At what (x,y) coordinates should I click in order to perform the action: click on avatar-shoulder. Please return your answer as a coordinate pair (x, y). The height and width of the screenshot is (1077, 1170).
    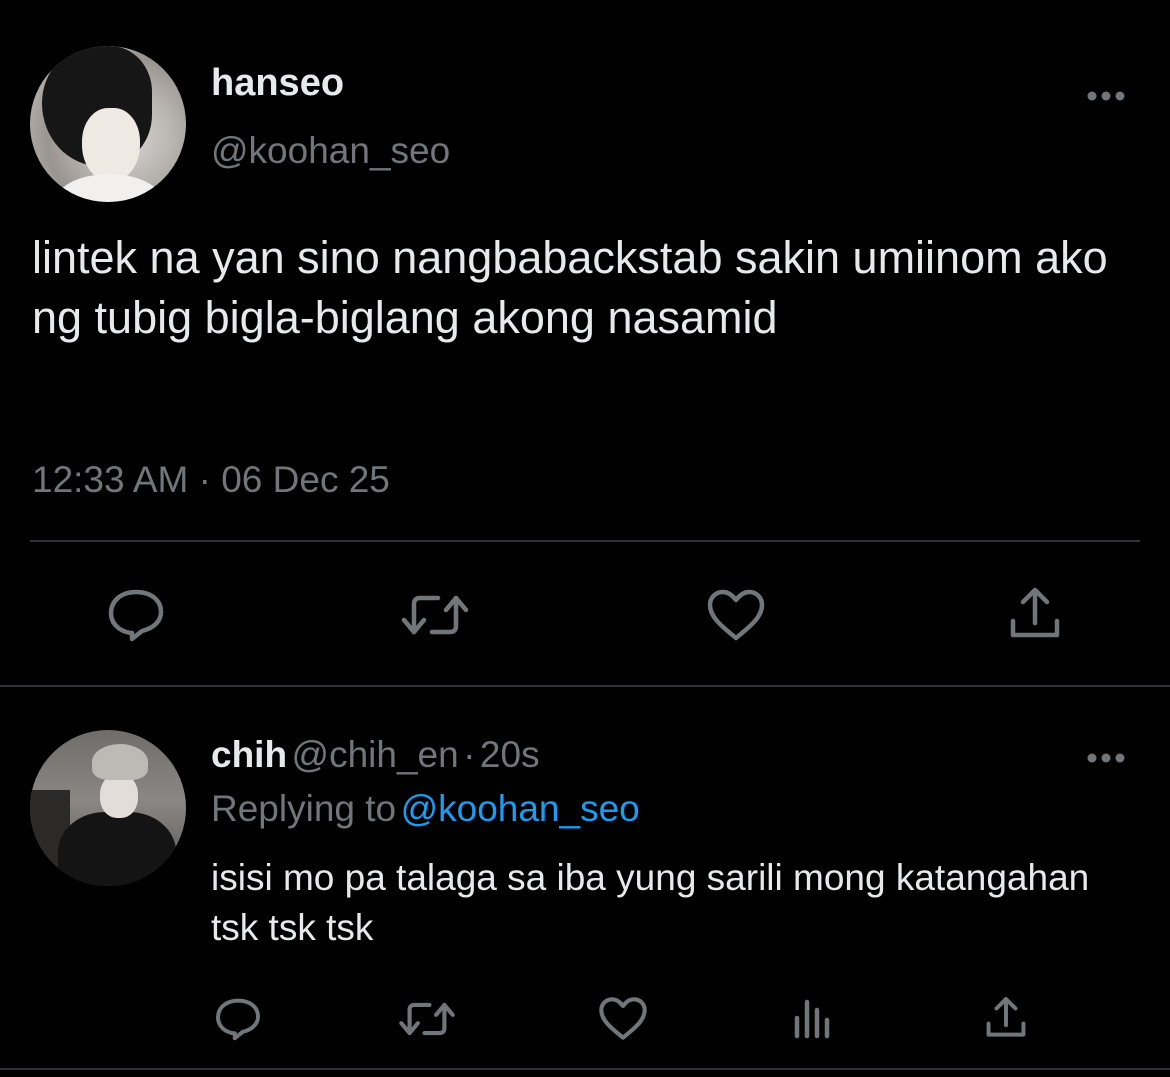
    Looking at the image, I should click on (109, 188).